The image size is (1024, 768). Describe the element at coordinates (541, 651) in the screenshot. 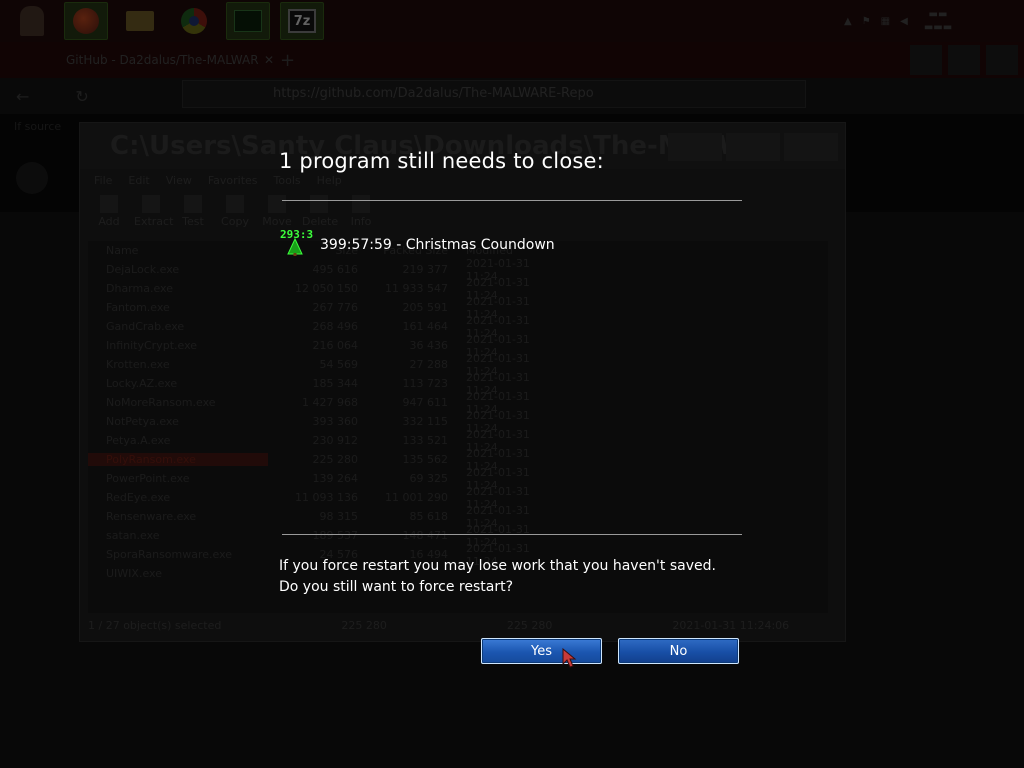

I see `yes-button: Yes` at that location.